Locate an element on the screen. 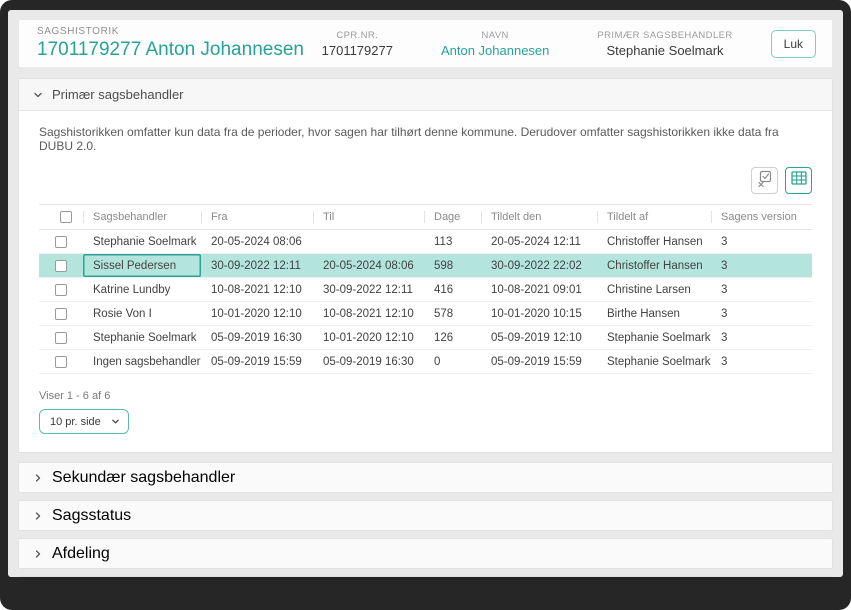 The height and width of the screenshot is (610, 851). accordion-header-collapsed: Afdeling is located at coordinates (425, 553).